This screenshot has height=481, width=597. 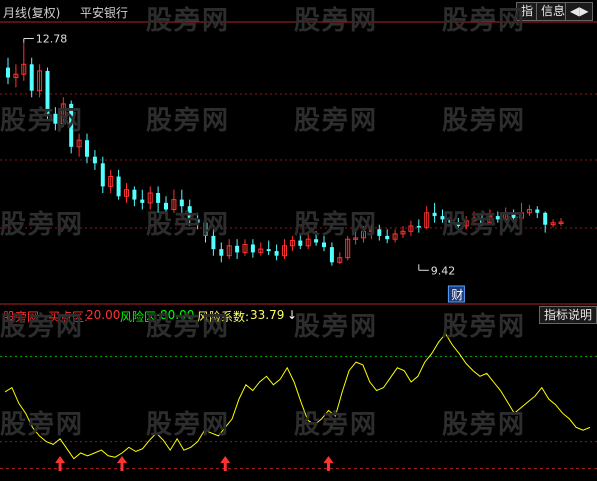 What do you see at coordinates (31, 12) in the screenshot?
I see `period-label: 月线(复权)` at bounding box center [31, 12].